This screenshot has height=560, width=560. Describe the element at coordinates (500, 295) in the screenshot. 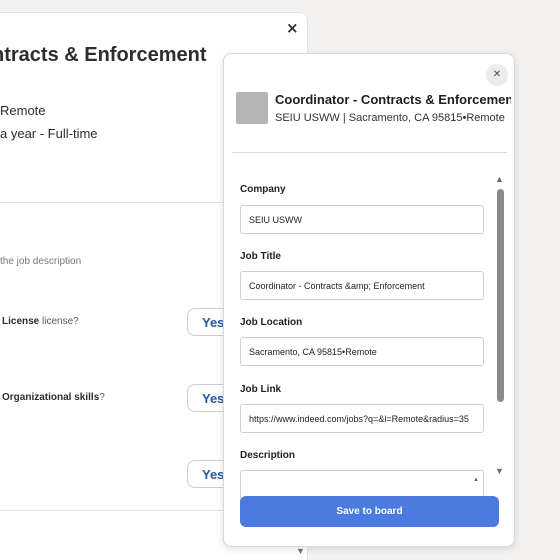

I see `scrollbar-thumb` at that location.